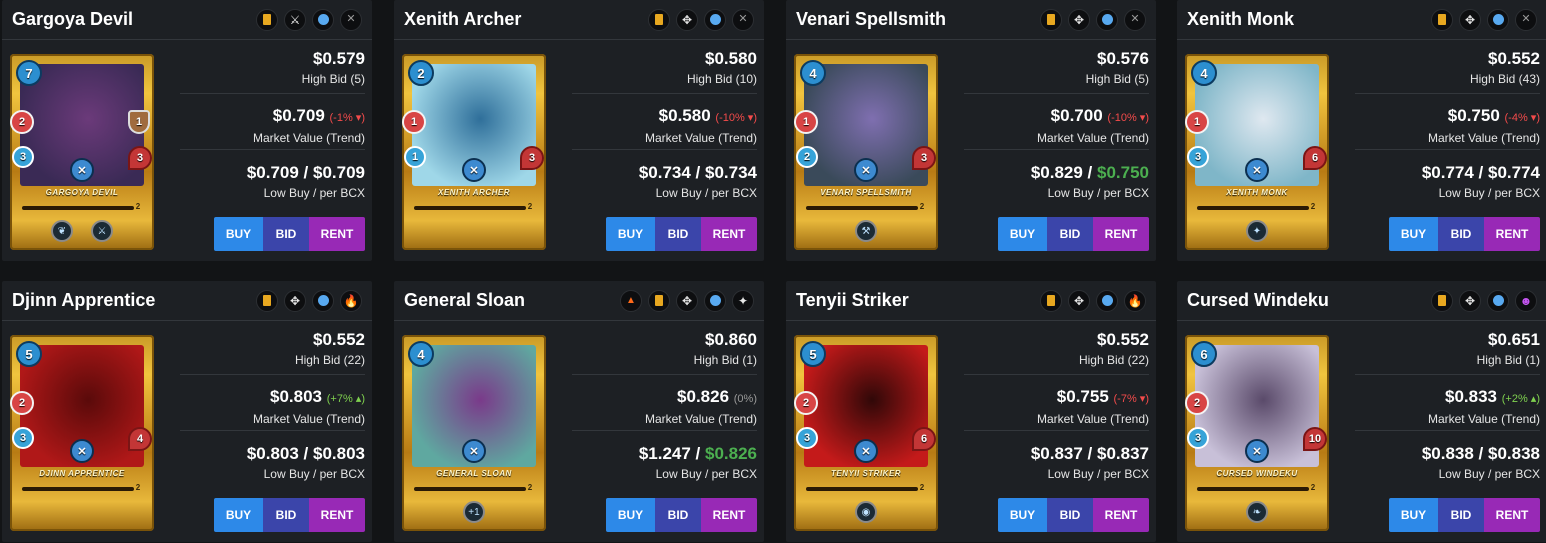 The image size is (1546, 543). What do you see at coordinates (922, 206) in the screenshot?
I see `level-badge: 2` at bounding box center [922, 206].